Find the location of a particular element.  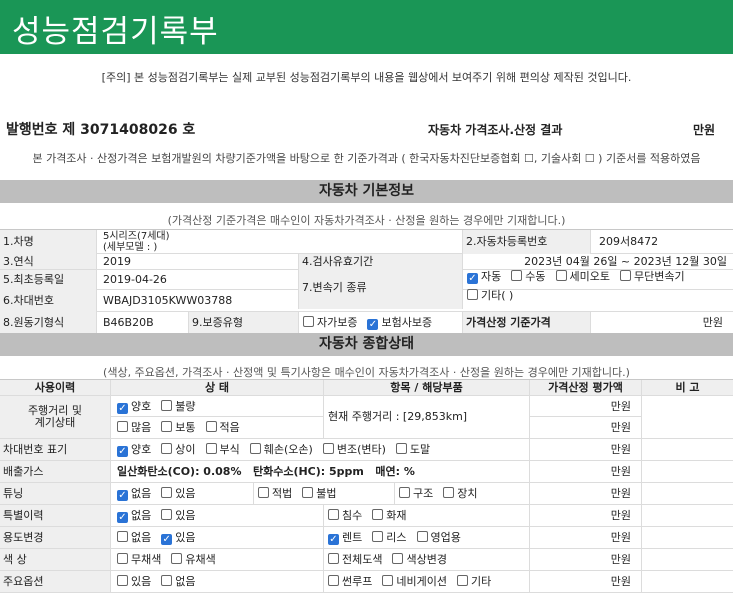

option-navi-option: 네비게이션 is located at coordinates (414, 581).